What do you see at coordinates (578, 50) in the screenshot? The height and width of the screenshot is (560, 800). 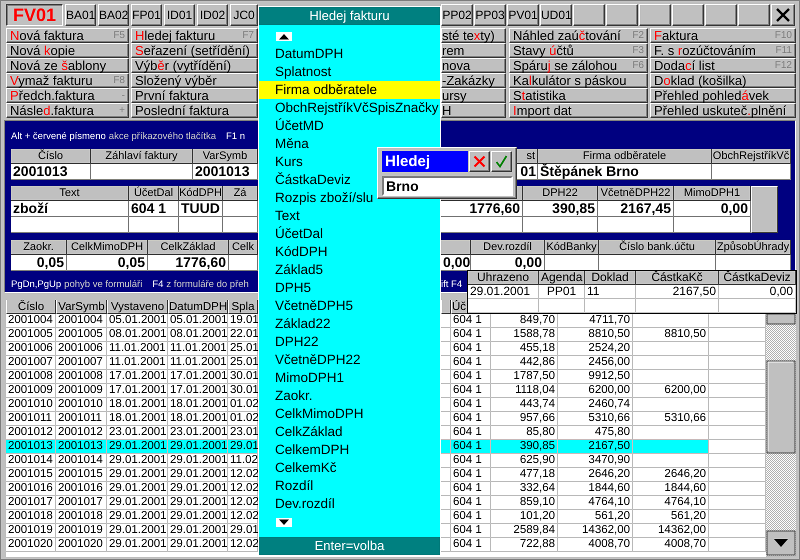 I see `menu-button: Stavy účtů F3` at bounding box center [578, 50].